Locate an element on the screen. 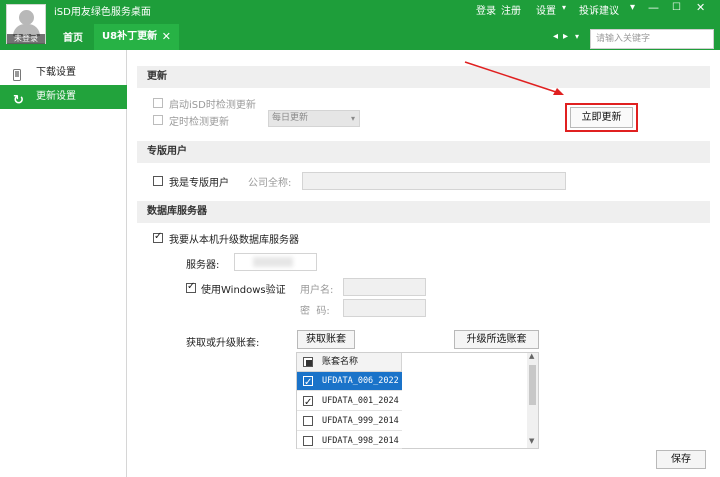 This screenshot has width=720, height=477. avatar: 未登录 is located at coordinates (26, 24).